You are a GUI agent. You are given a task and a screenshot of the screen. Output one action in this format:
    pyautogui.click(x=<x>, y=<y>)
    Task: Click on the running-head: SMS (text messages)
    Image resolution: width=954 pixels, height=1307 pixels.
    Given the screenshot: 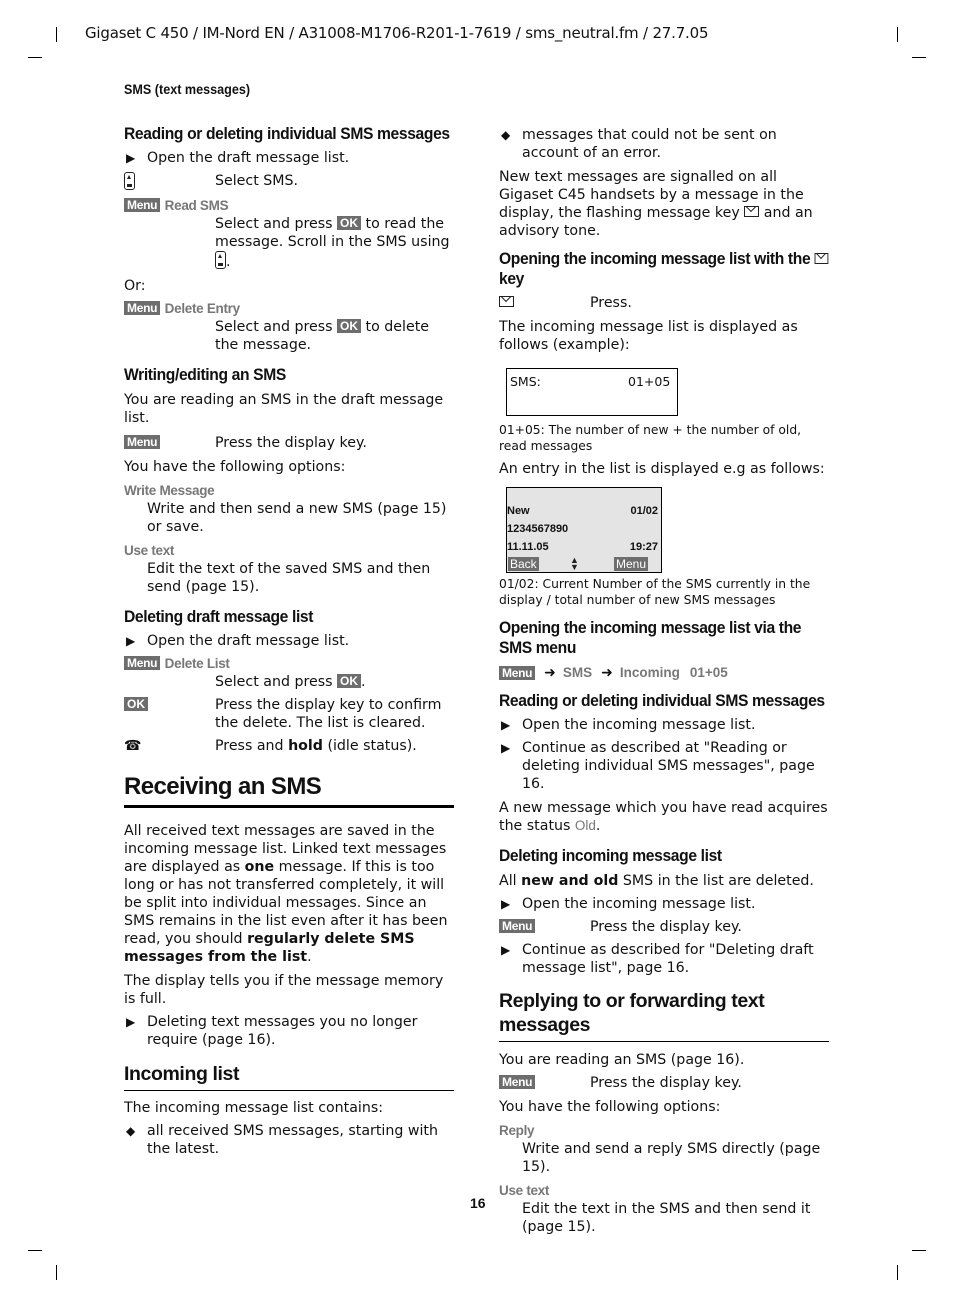 What is the action you would take?
    pyautogui.click(x=187, y=89)
    